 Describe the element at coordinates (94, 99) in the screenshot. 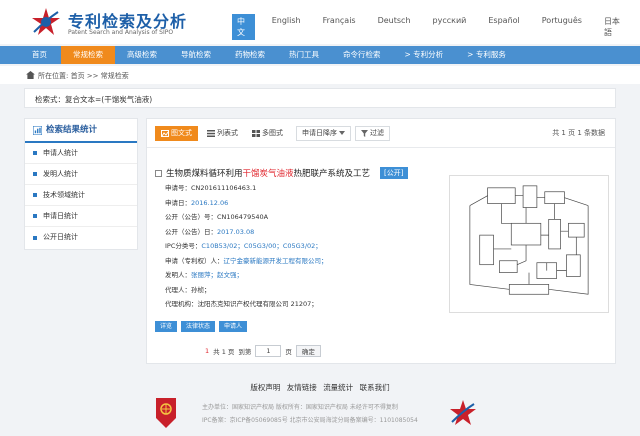

I see `search-expression: 检索式：复合文本=(干馏炭气油液)` at that location.